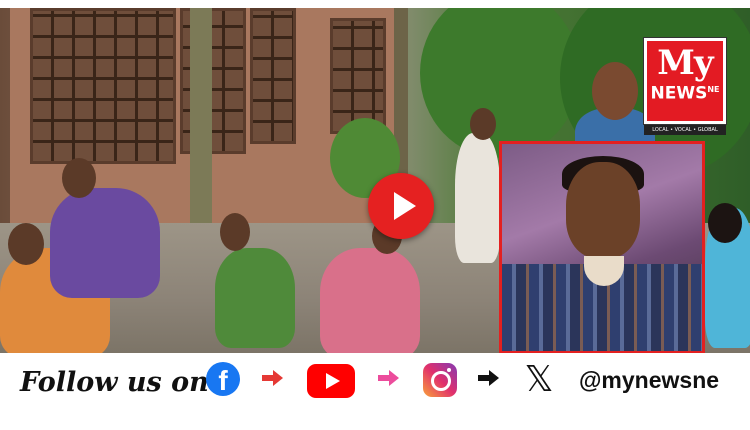 This screenshot has width=750, height=430. Describe the element at coordinates (649, 380) in the screenshot. I see `social-handle: @mynewsne` at that location.